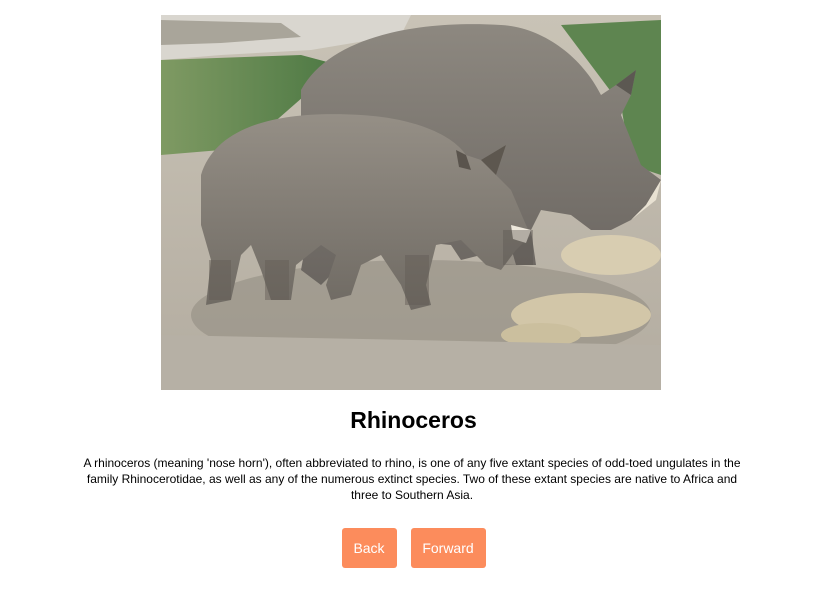  What do you see at coordinates (448, 548) in the screenshot?
I see `forward-button: Forward` at bounding box center [448, 548].